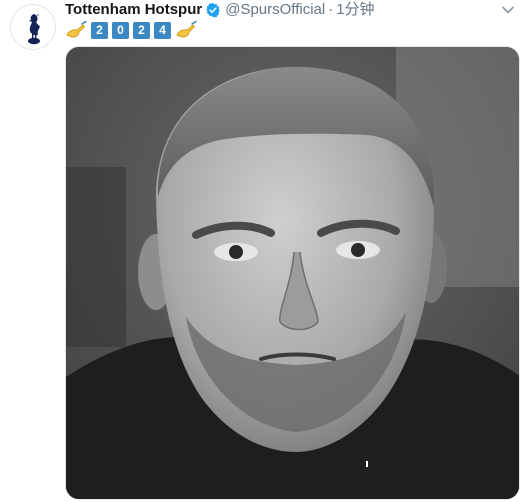 The height and width of the screenshot is (502, 526). Describe the element at coordinates (34, 29) in the screenshot. I see `tottenham-cockerel-icon` at that location.